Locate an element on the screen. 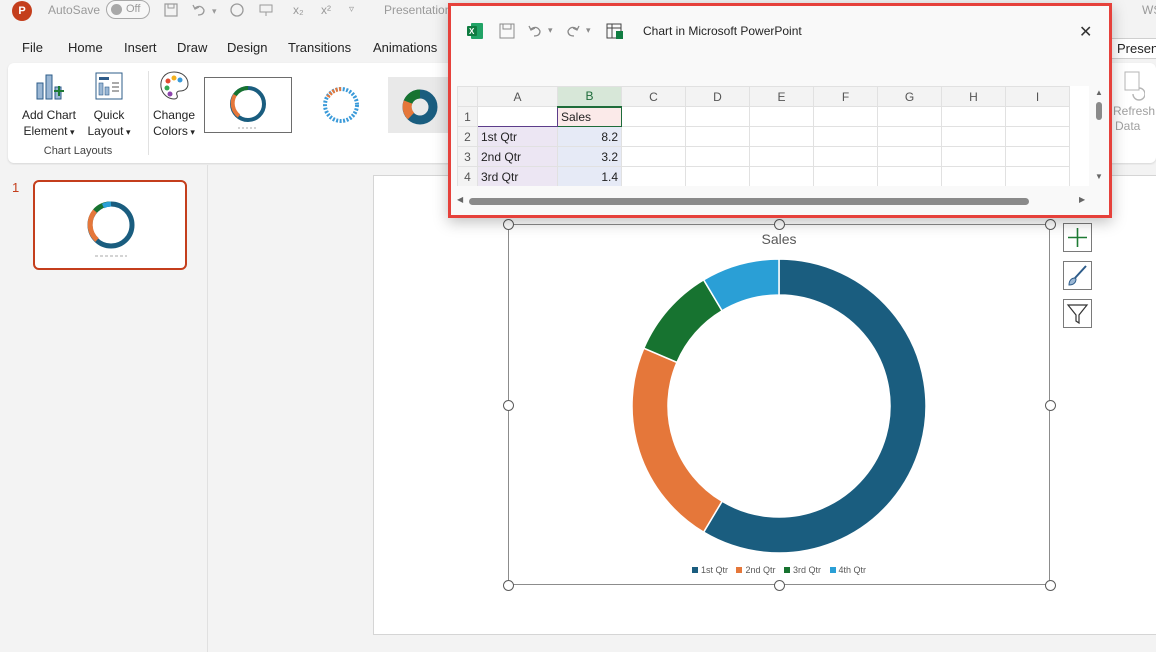 This screenshot has height=652, width=1156. horizontal-scrollbar: ◀ ▶ is located at coordinates (773, 201).